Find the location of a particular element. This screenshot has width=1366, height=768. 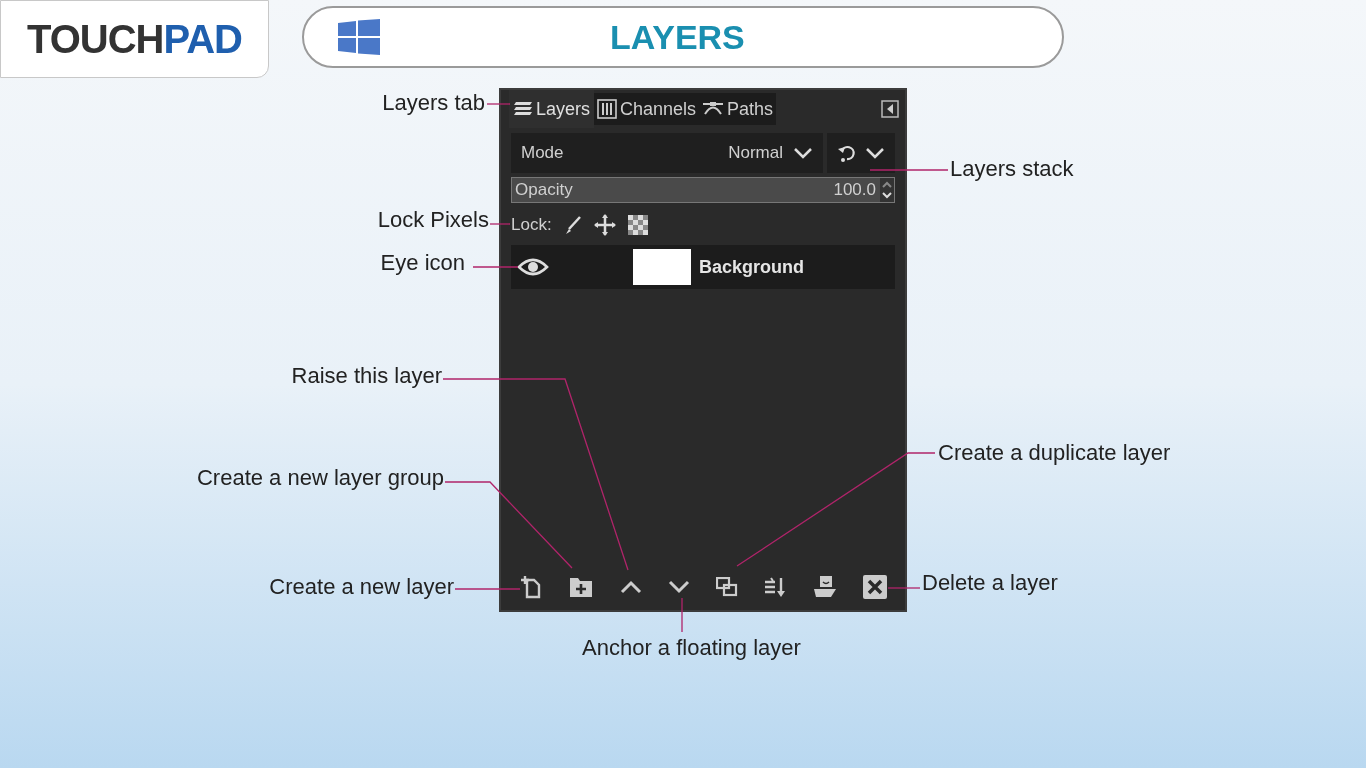

checkerboard-icon is located at coordinates (637, 225).